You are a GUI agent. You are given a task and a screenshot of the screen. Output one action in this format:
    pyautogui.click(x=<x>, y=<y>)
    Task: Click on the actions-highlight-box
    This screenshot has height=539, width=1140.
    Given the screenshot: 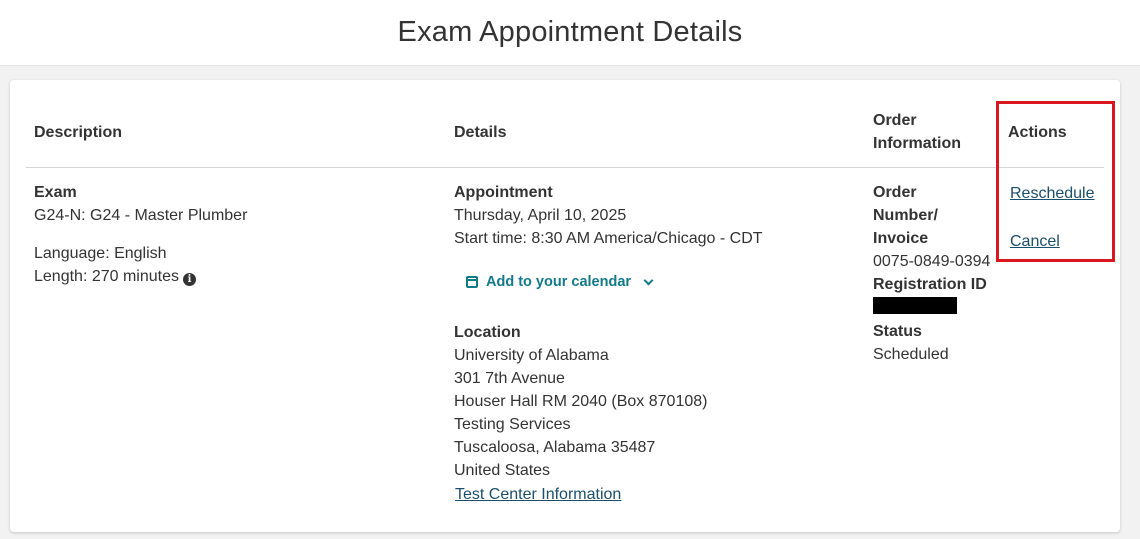 What is the action you would take?
    pyautogui.click(x=1055, y=181)
    